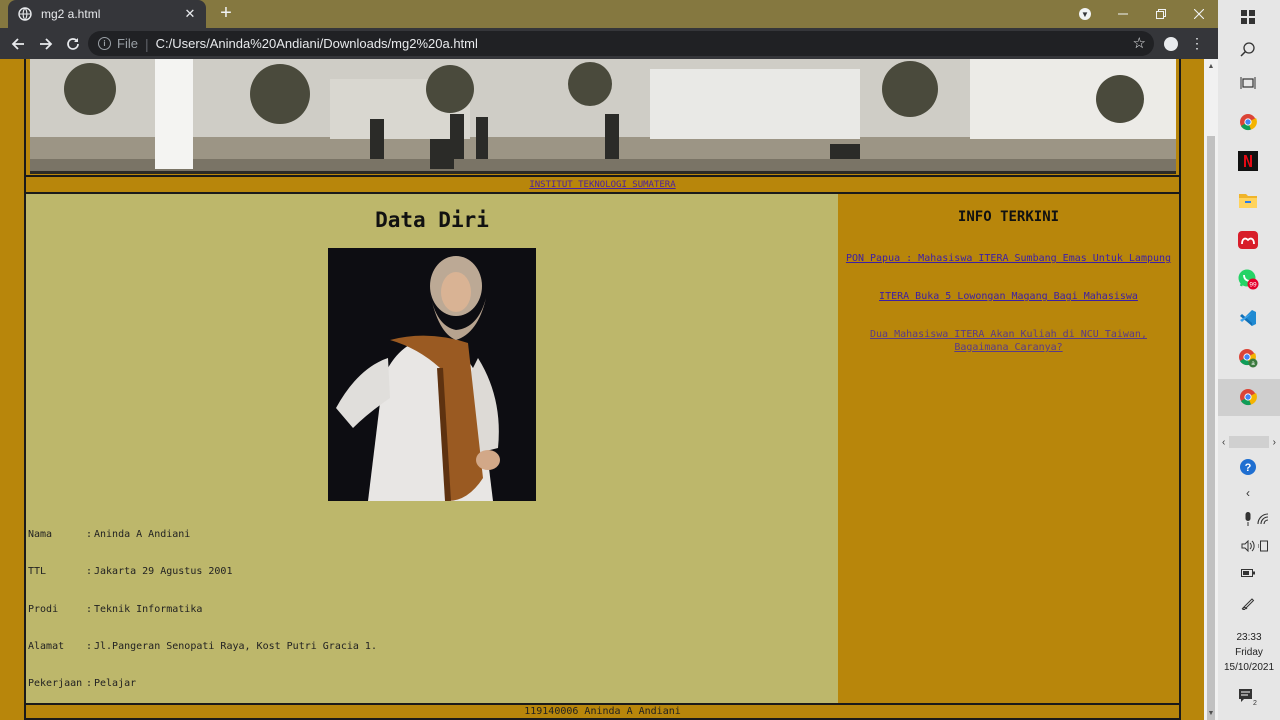  I want to click on task-view-icon, so click(1248, 83).